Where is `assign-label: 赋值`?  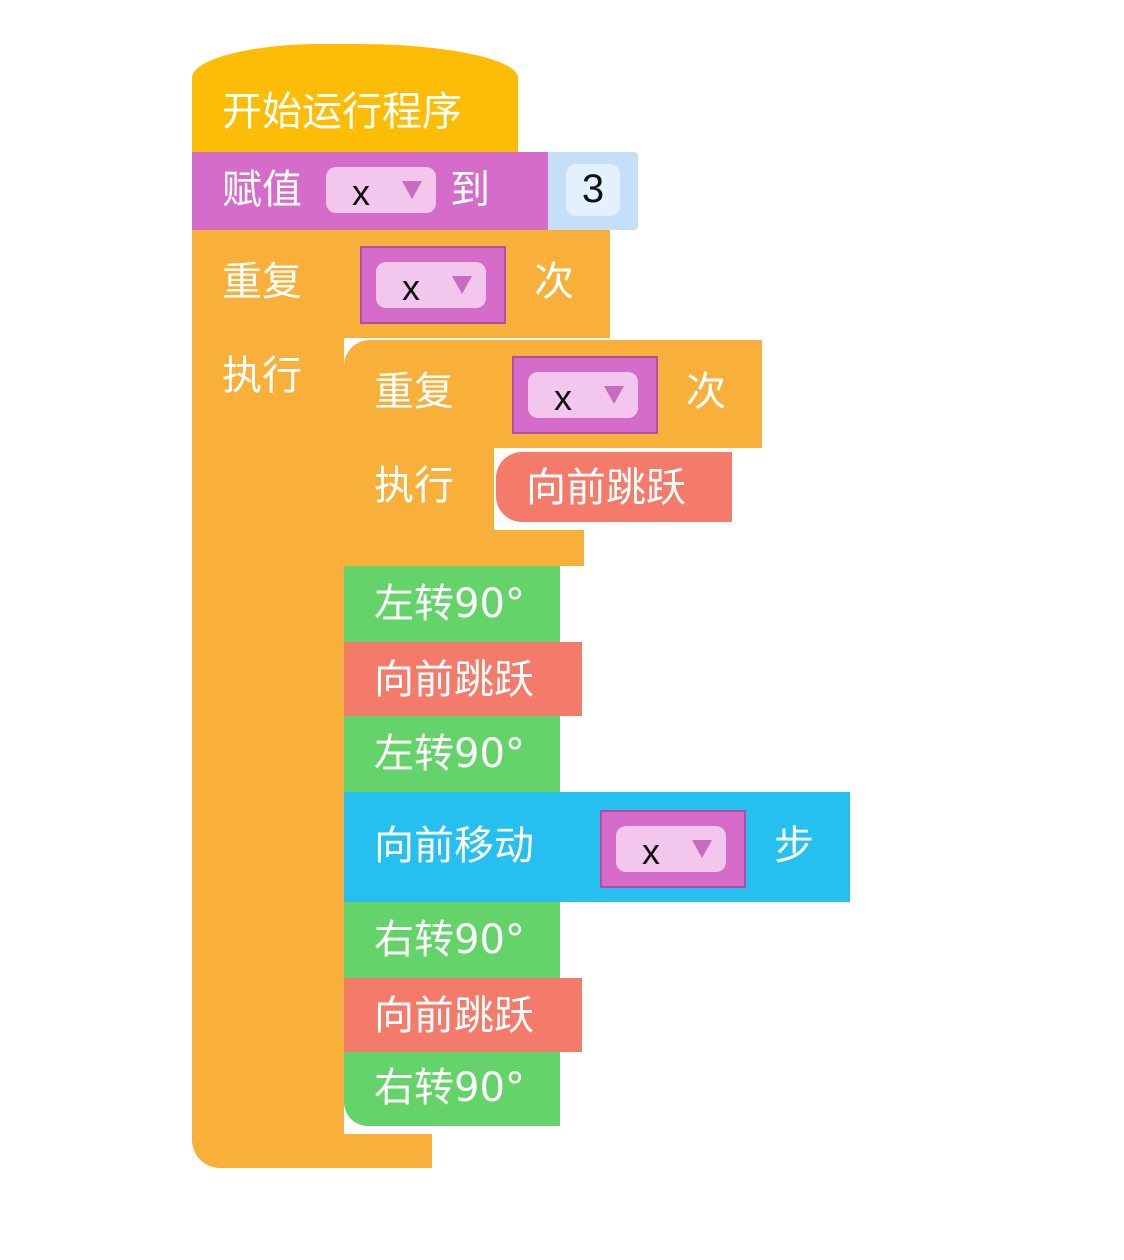
assign-label: 赋值 is located at coordinates (262, 190).